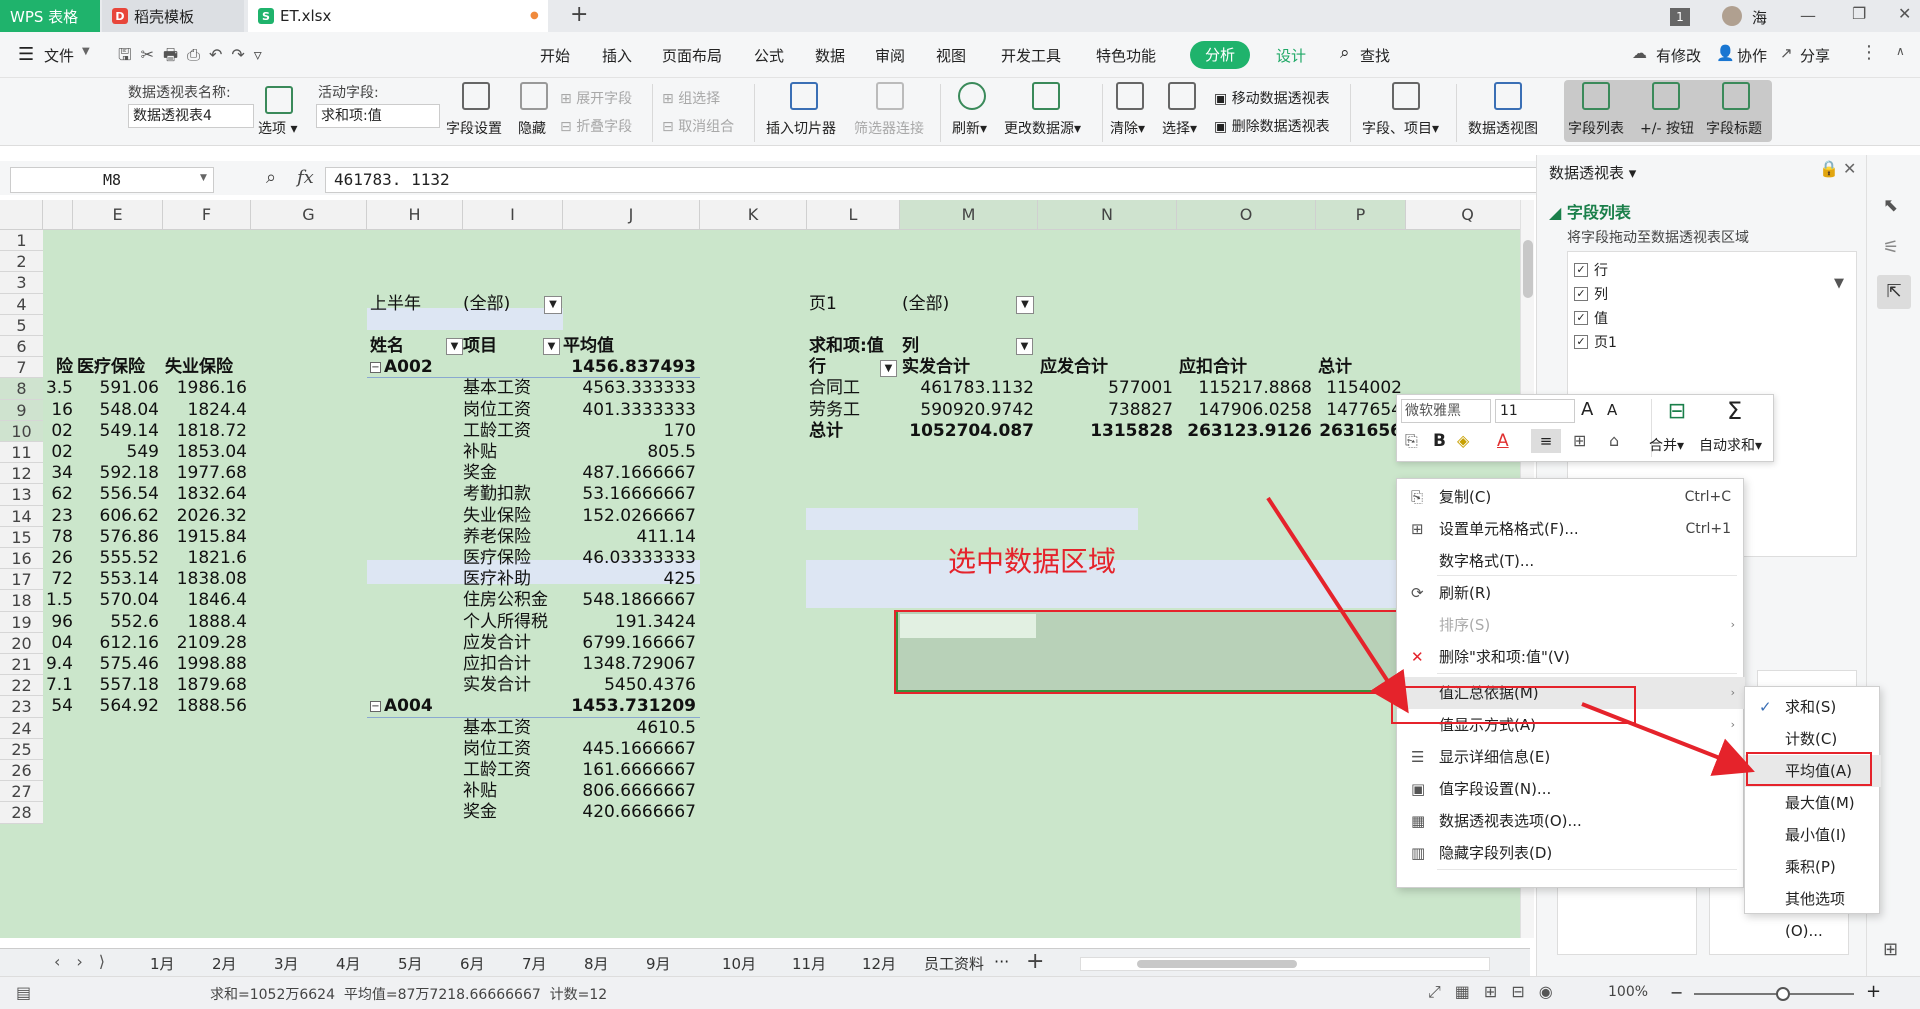 Image resolution: width=1920 pixels, height=1009 pixels. Describe the element at coordinates (1439, 441) in the screenshot. I see `bold-icon: B` at that location.